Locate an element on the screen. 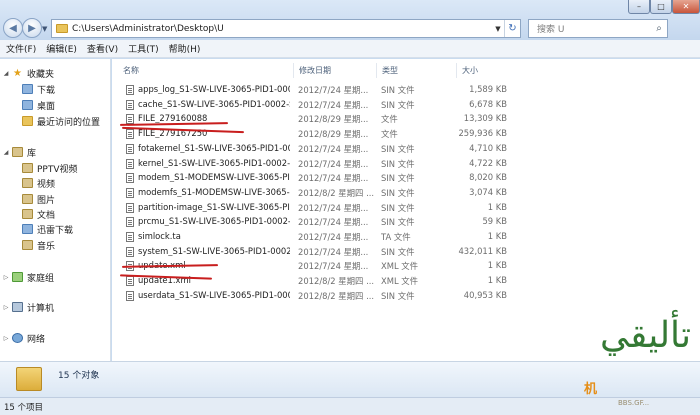  search-box: 搜索 U ⌕ is located at coordinates (598, 28).